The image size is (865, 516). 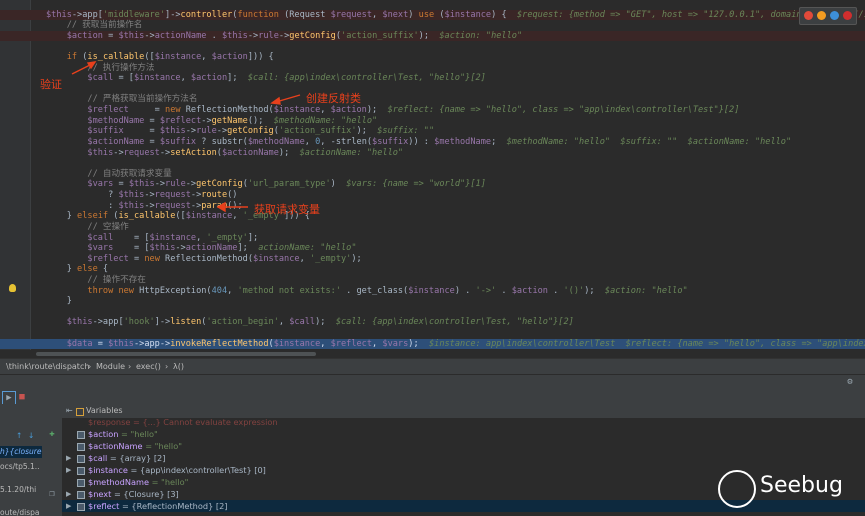 What do you see at coordinates (850, 382) in the screenshot?
I see `gear-icon: ⚙` at bounding box center [850, 382].